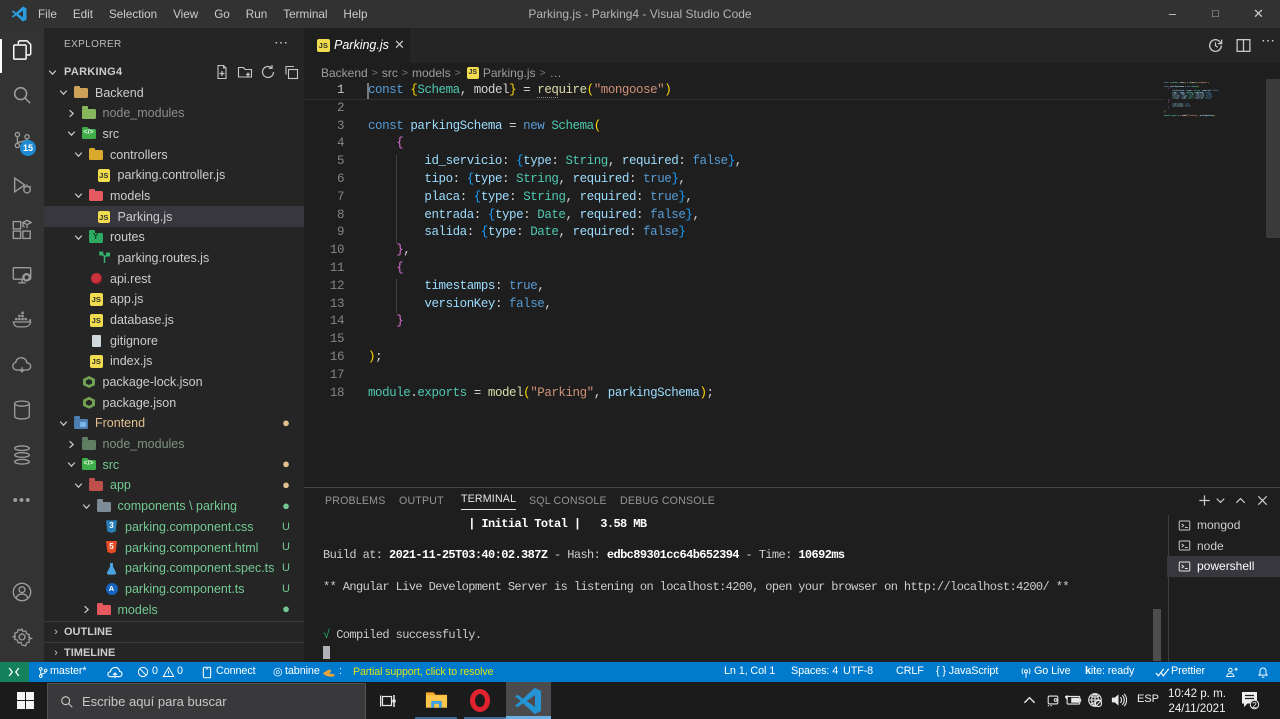 The width and height of the screenshot is (1280, 719). I want to click on svg-text: 2, so click(1254, 705).